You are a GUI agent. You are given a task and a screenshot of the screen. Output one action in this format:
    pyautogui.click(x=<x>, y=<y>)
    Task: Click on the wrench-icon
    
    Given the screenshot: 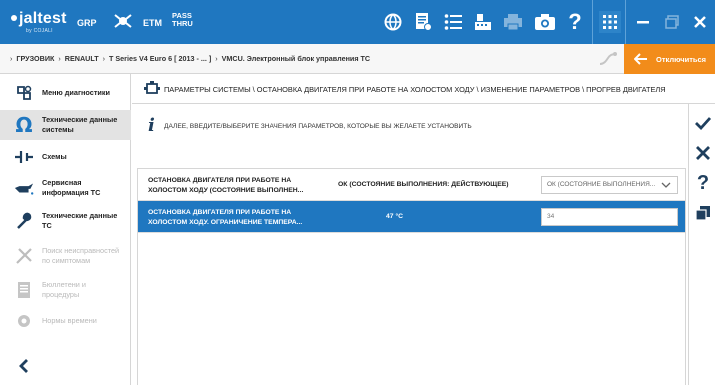 What is the action you would take?
    pyautogui.click(x=24, y=221)
    